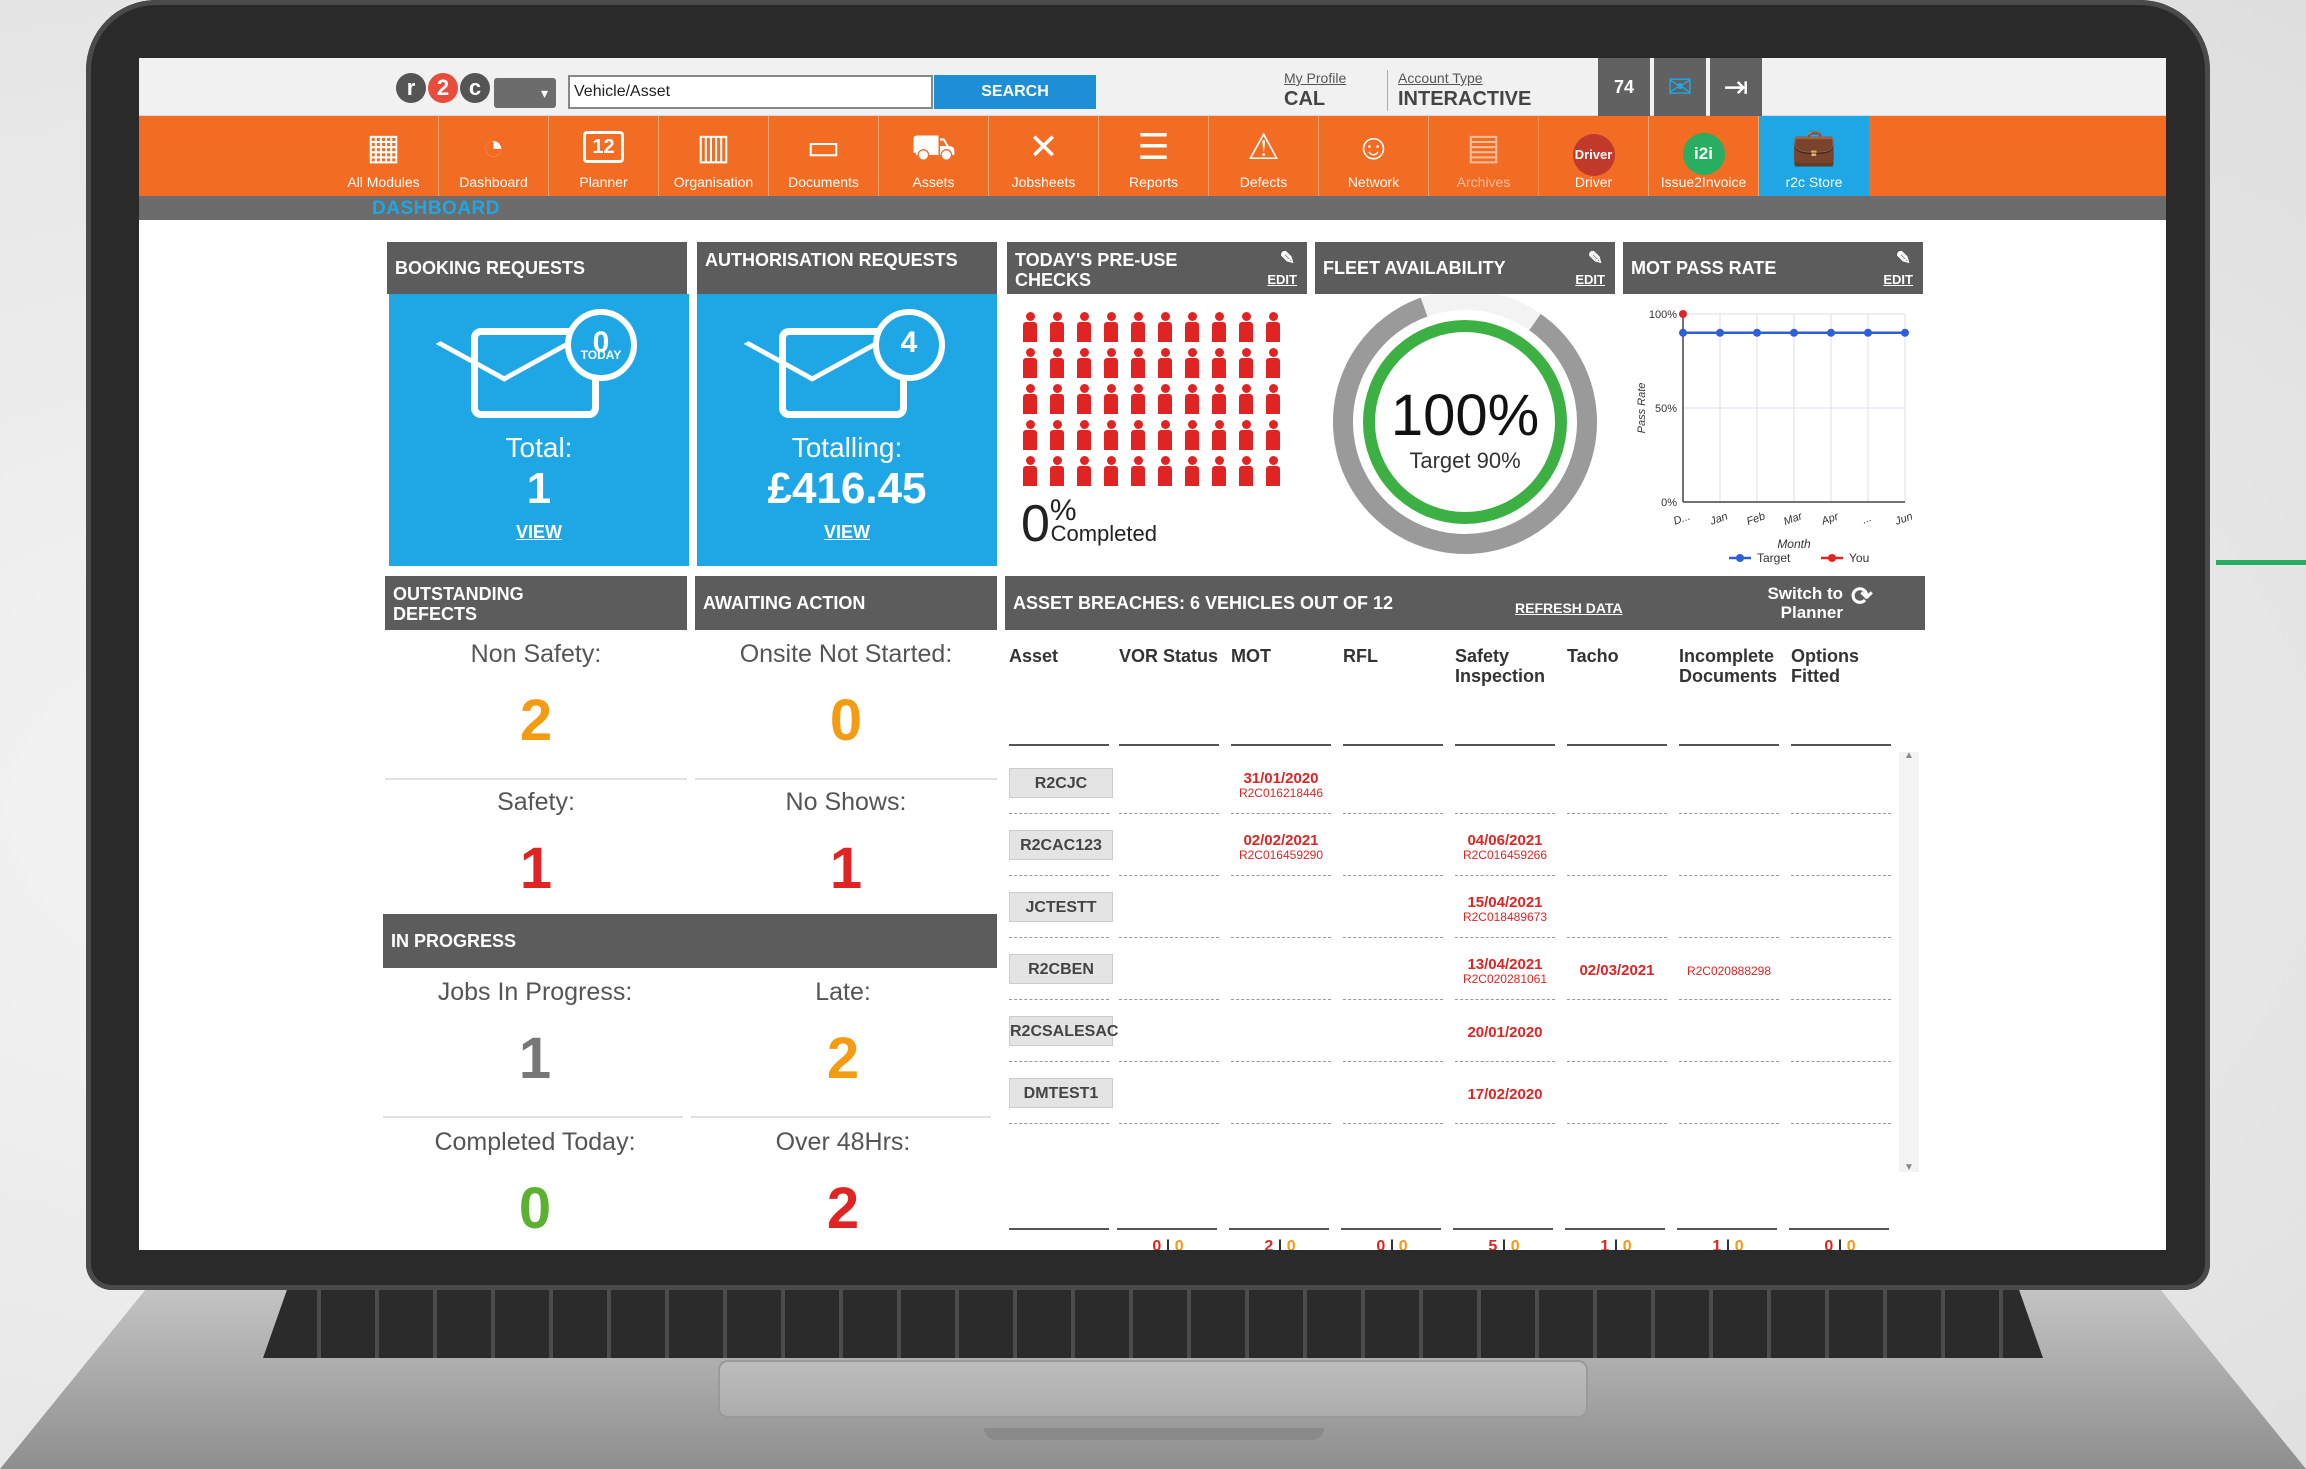  I want to click on legend-marker, so click(1832, 558).